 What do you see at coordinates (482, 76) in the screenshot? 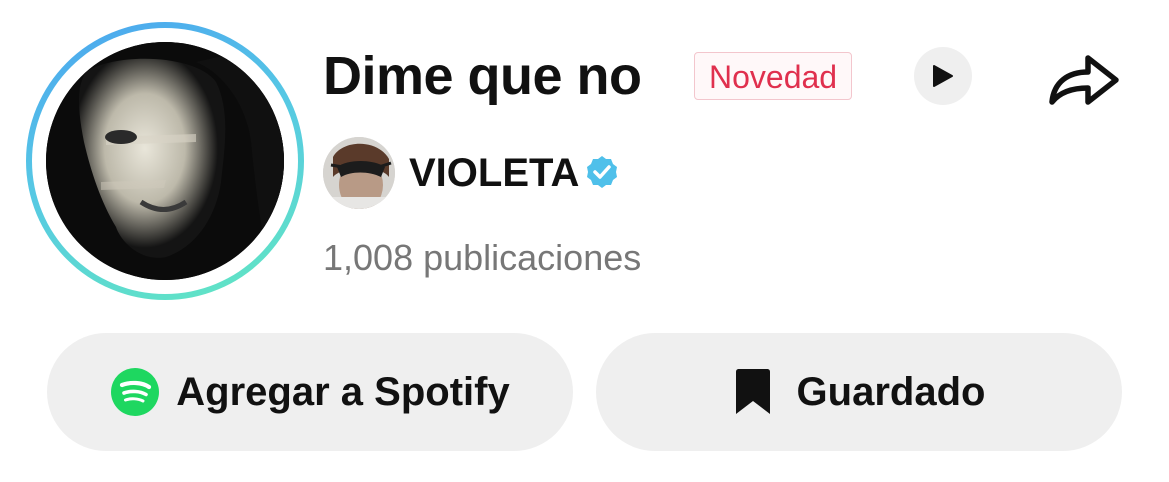
I see `song-title: Dime que no` at bounding box center [482, 76].